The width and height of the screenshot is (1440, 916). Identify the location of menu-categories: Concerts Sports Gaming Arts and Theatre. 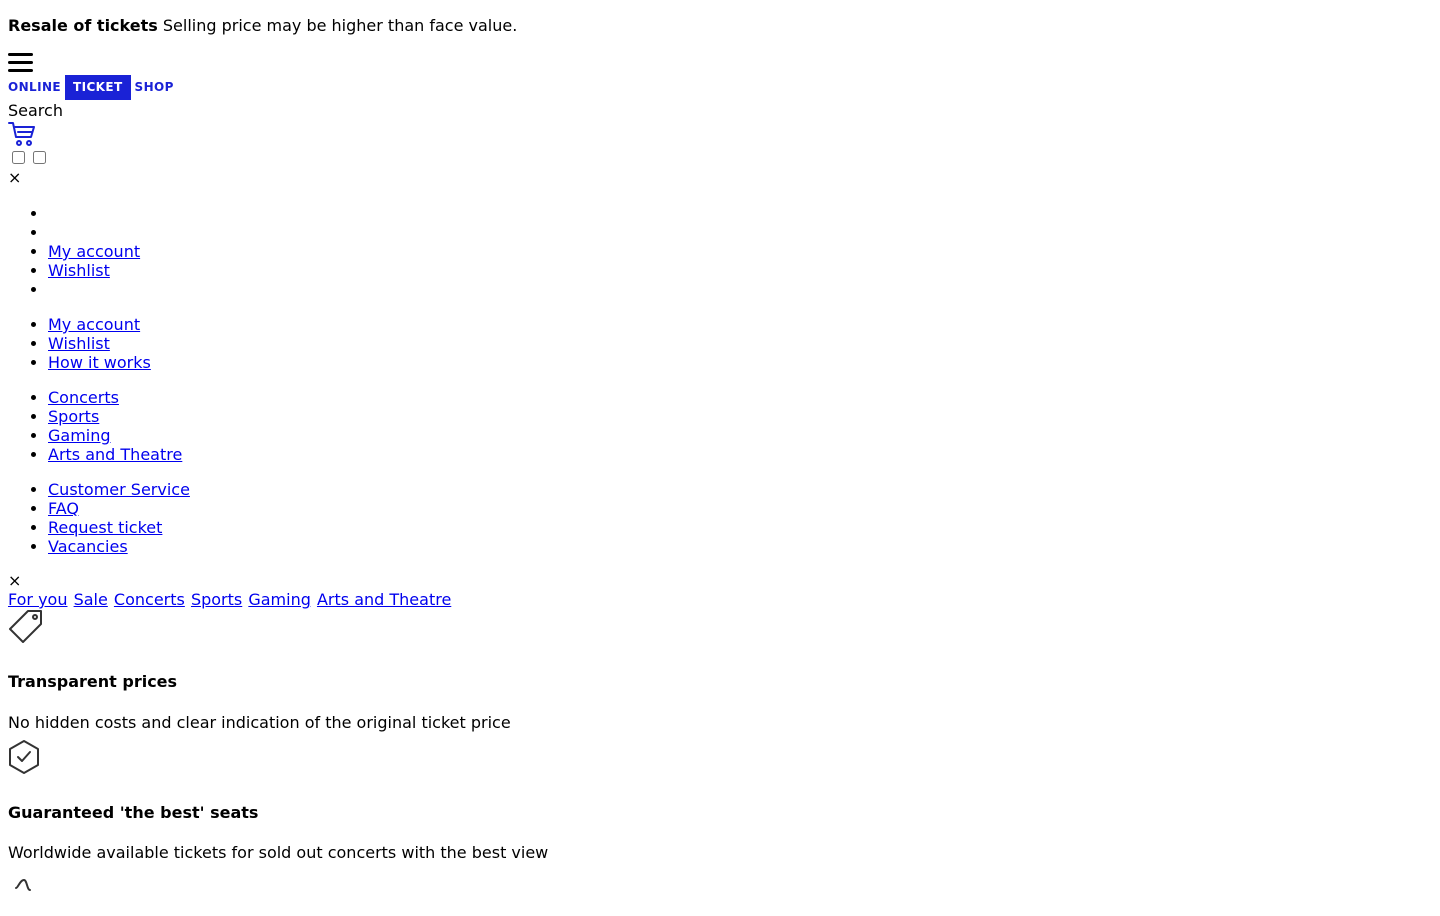
(720, 426).